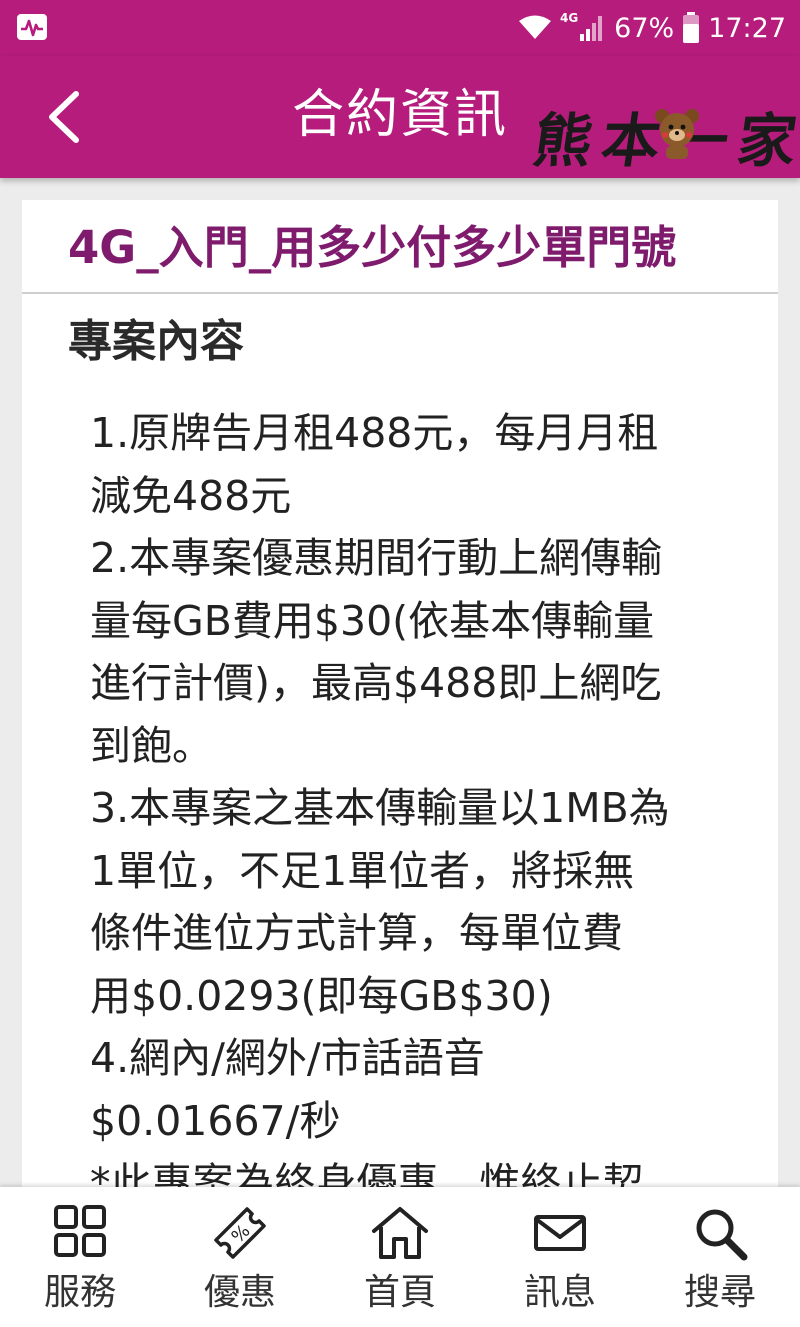 This screenshot has width=800, height=1327. What do you see at coordinates (239, 1292) in the screenshot?
I see `nav-label: 優惠` at bounding box center [239, 1292].